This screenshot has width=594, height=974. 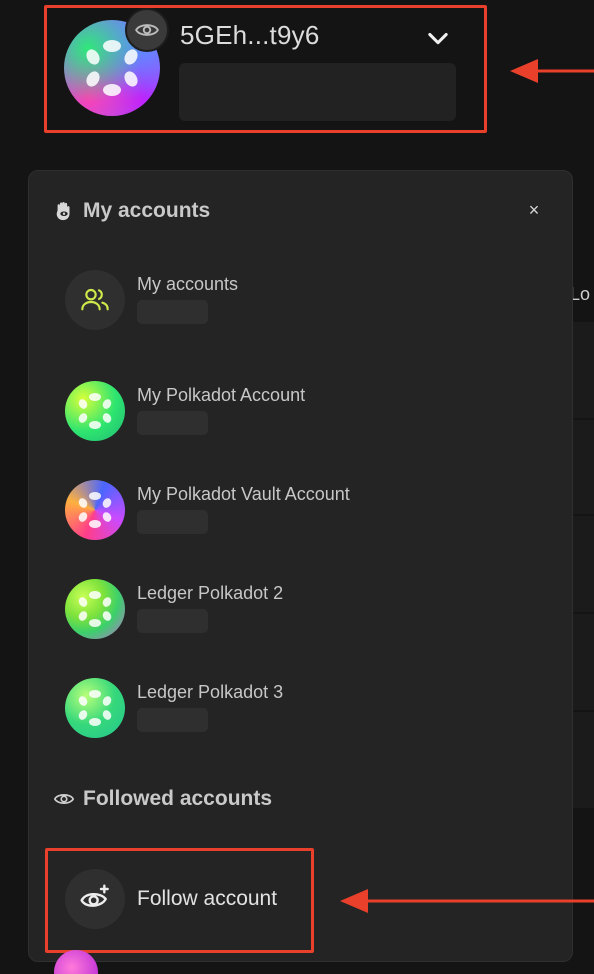 I want to click on close-button: ×, so click(x=534, y=210).